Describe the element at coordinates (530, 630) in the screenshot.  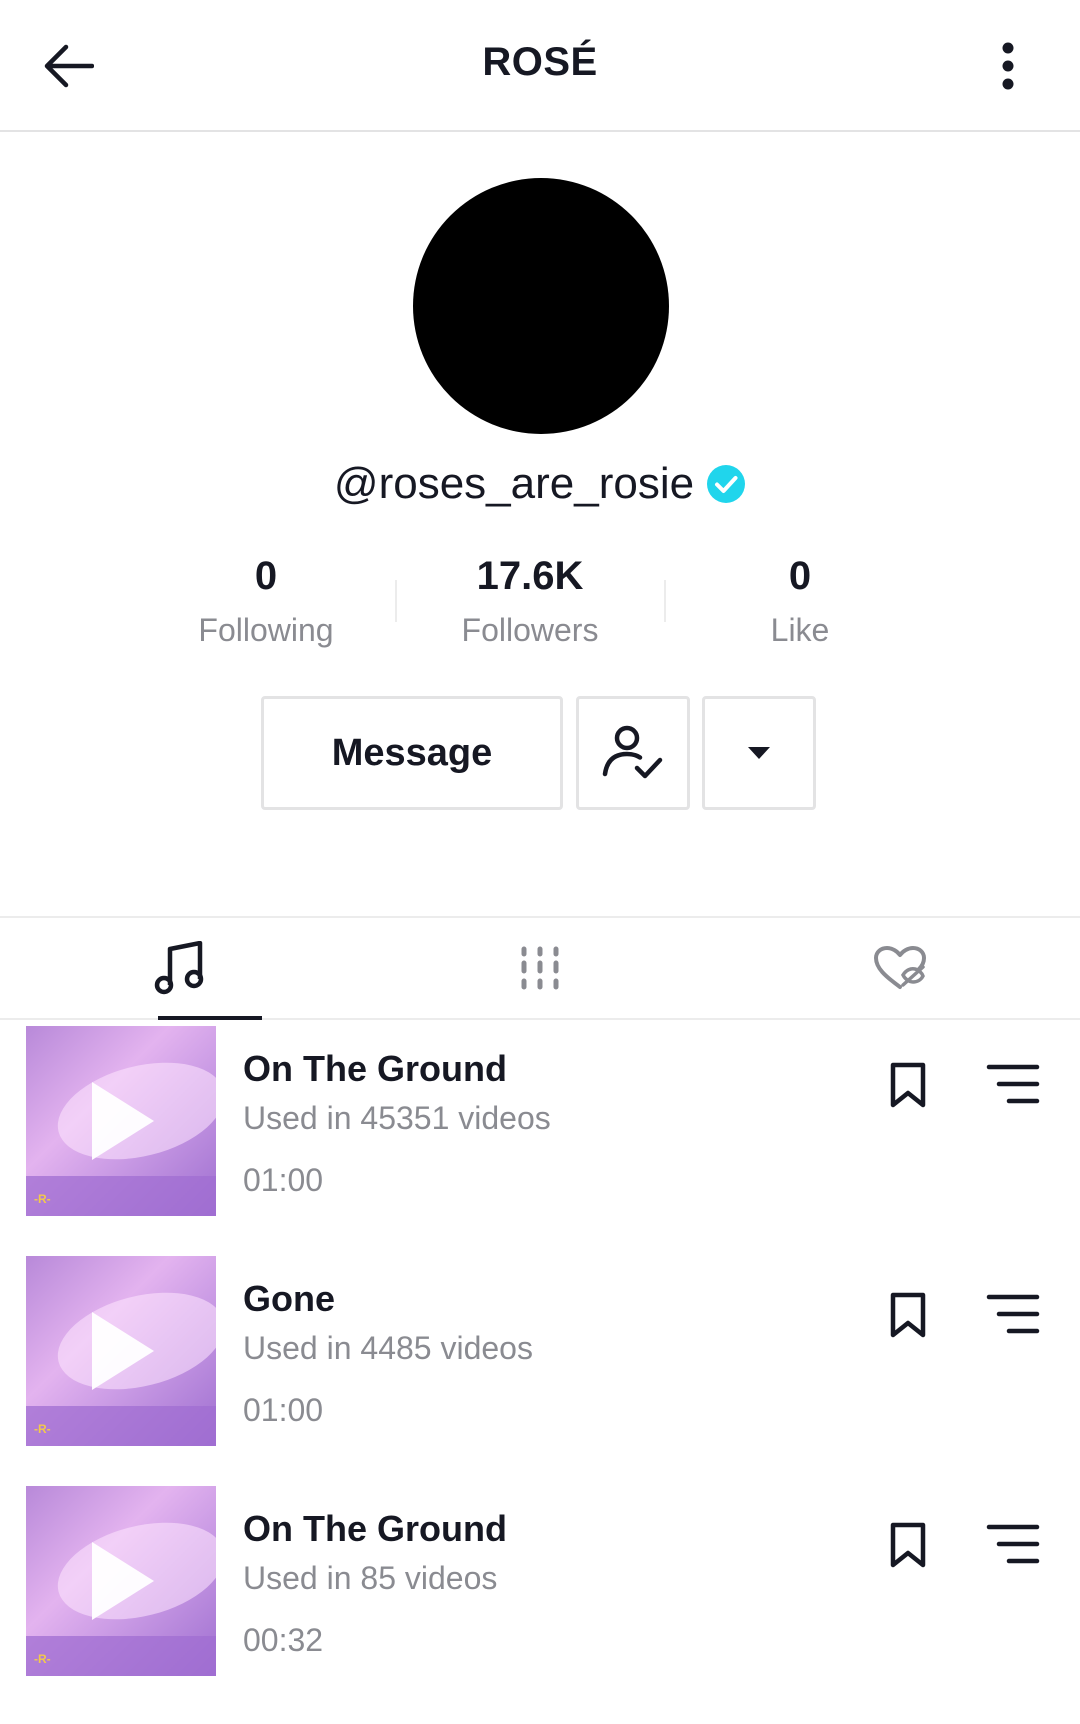
I see `followers-label: Followers` at that location.